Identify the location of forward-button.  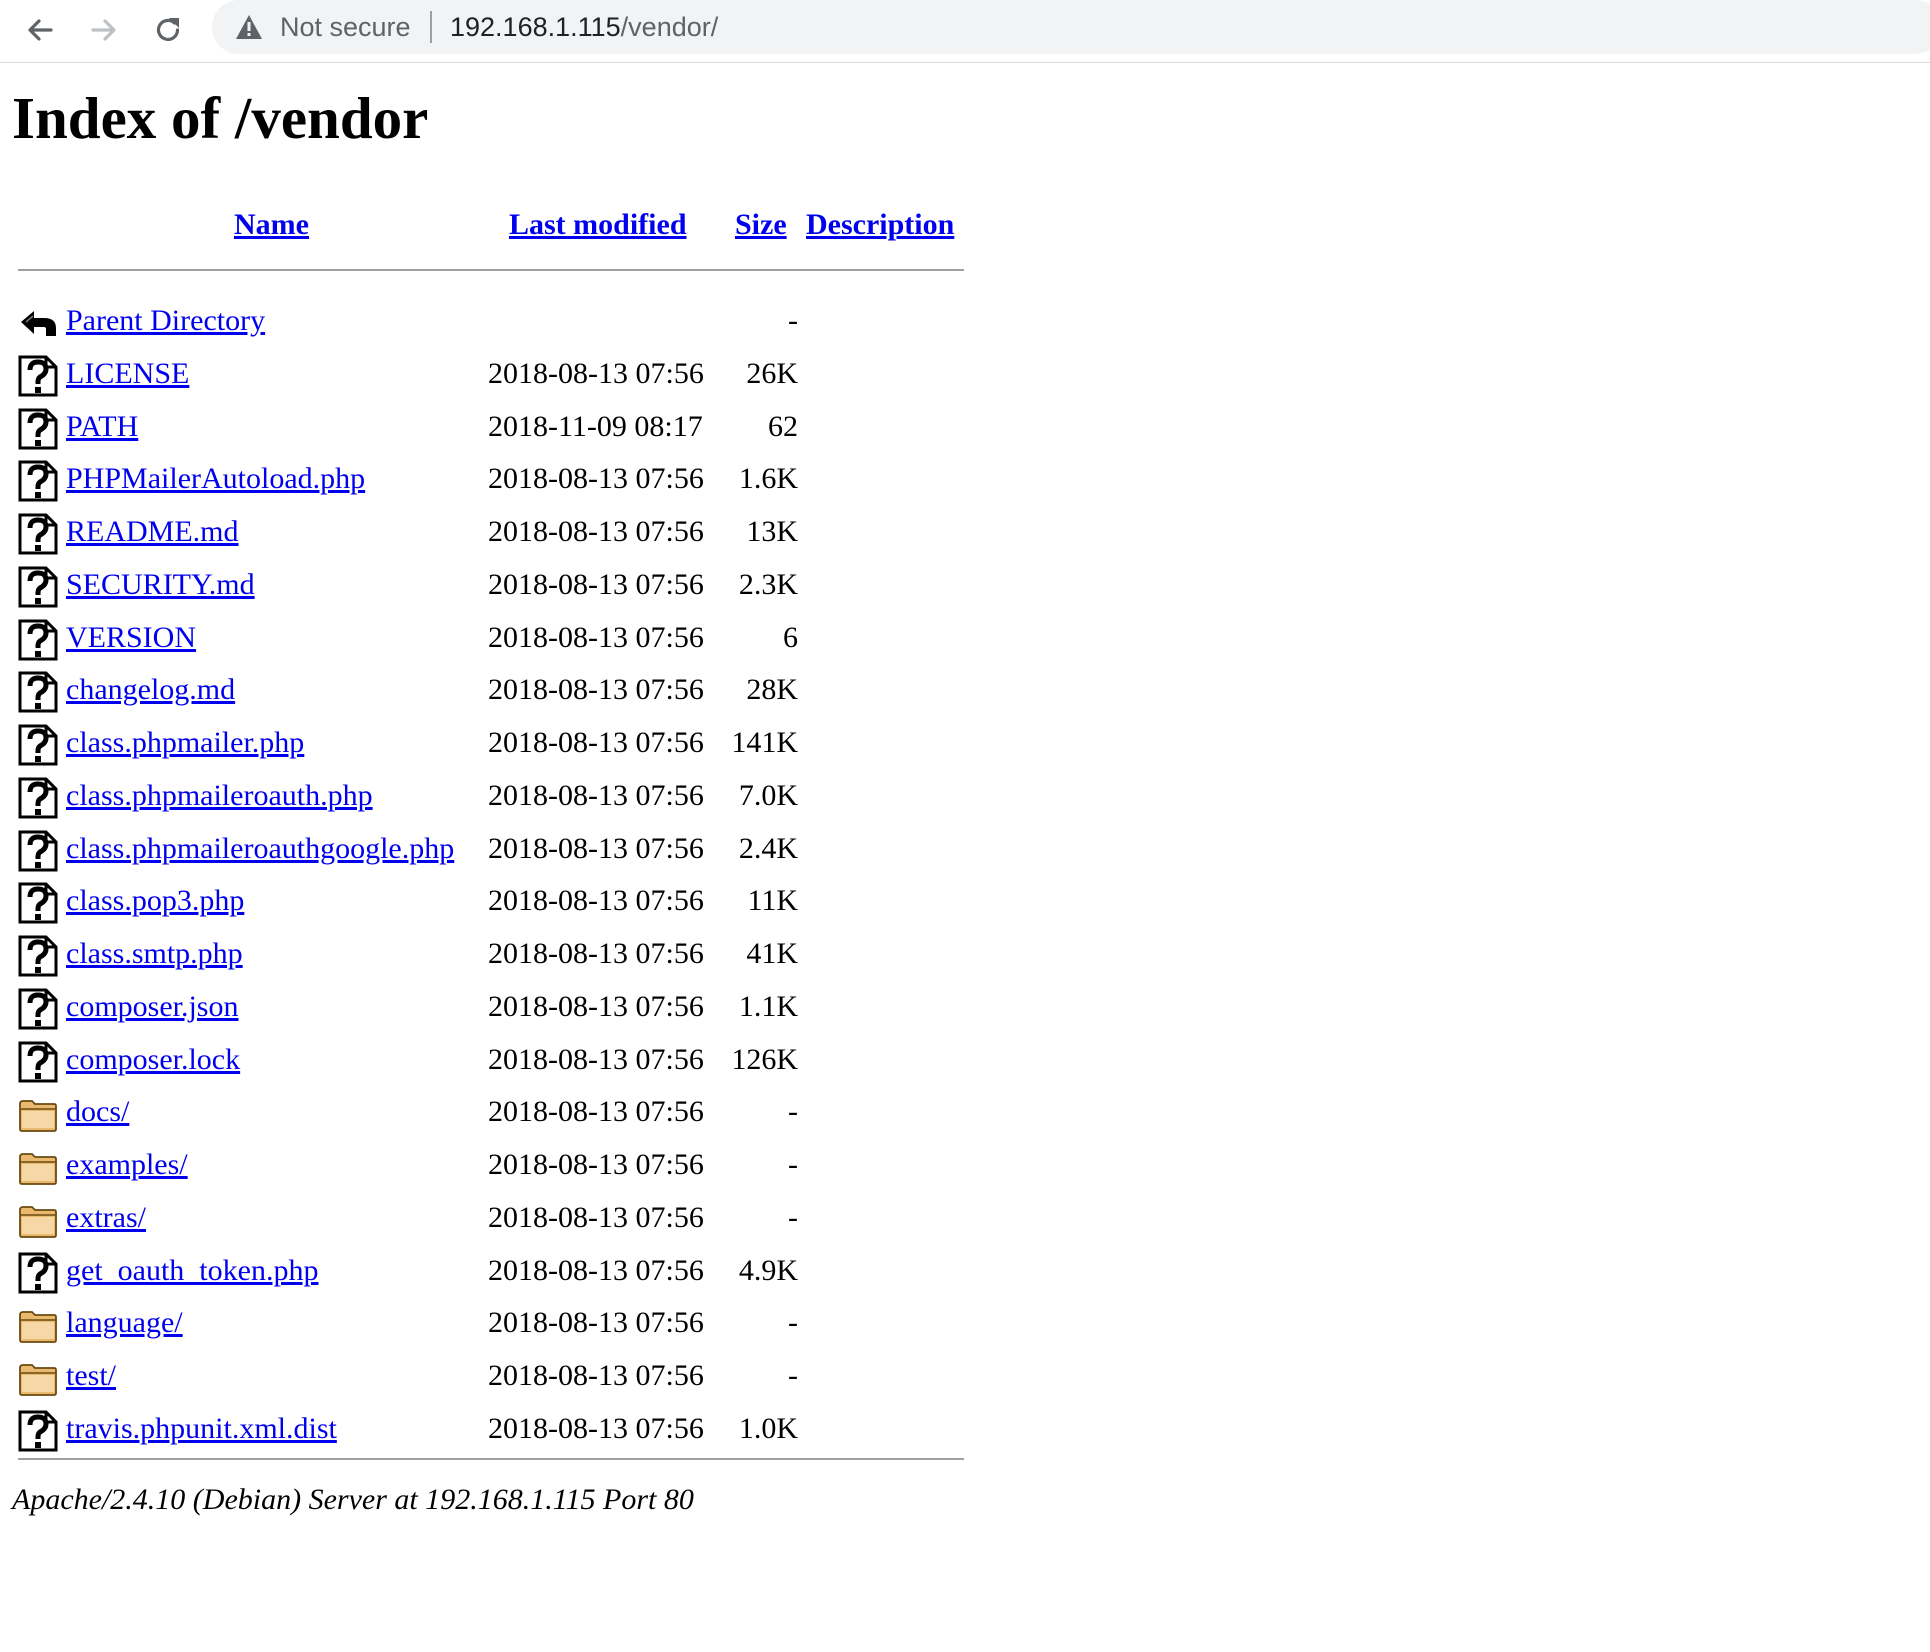
(104, 30).